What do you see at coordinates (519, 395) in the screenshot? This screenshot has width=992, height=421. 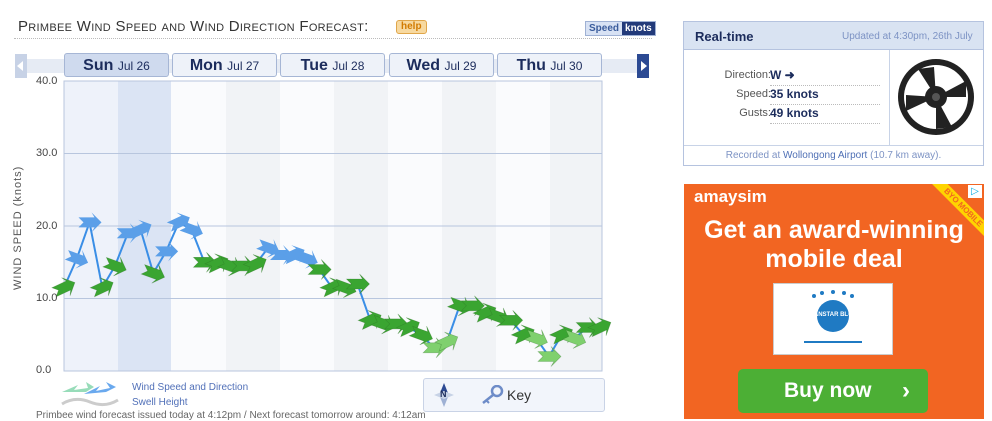 I see `key-label: Key` at bounding box center [519, 395].